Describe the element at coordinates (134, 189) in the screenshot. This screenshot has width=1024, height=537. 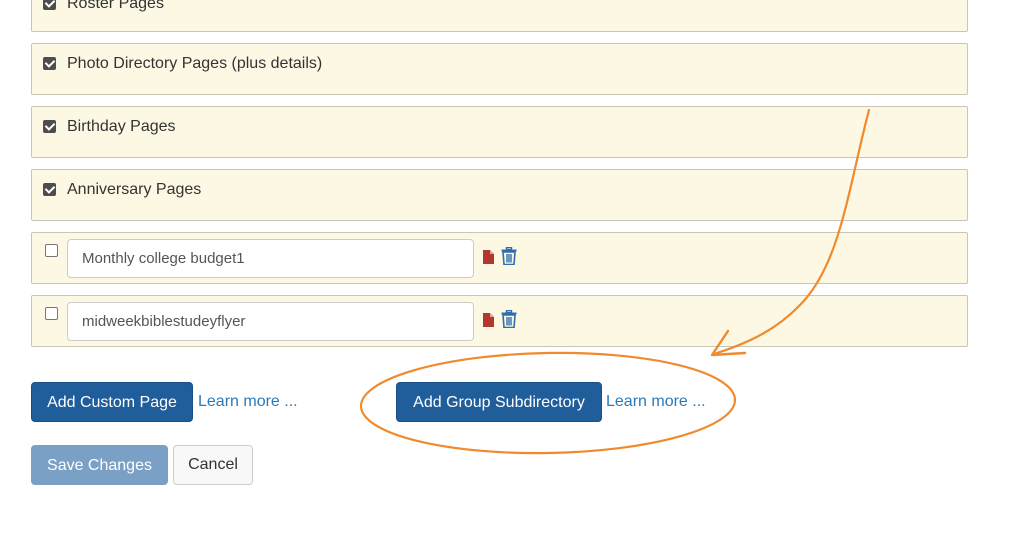
I see `anniversary-pages-label: Anniversary Pages` at that location.